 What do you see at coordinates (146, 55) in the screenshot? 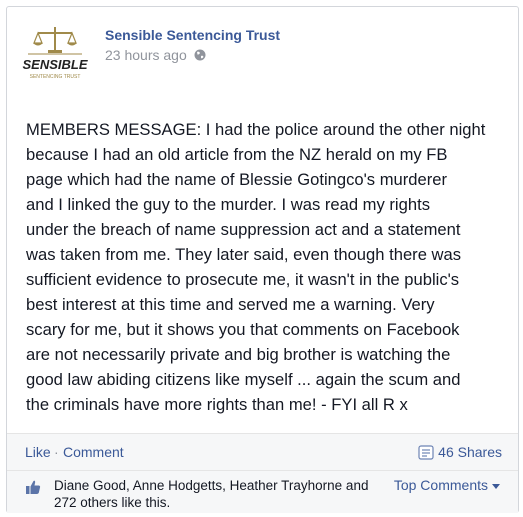
I see `timestamp-text: 23 hours ago` at bounding box center [146, 55].